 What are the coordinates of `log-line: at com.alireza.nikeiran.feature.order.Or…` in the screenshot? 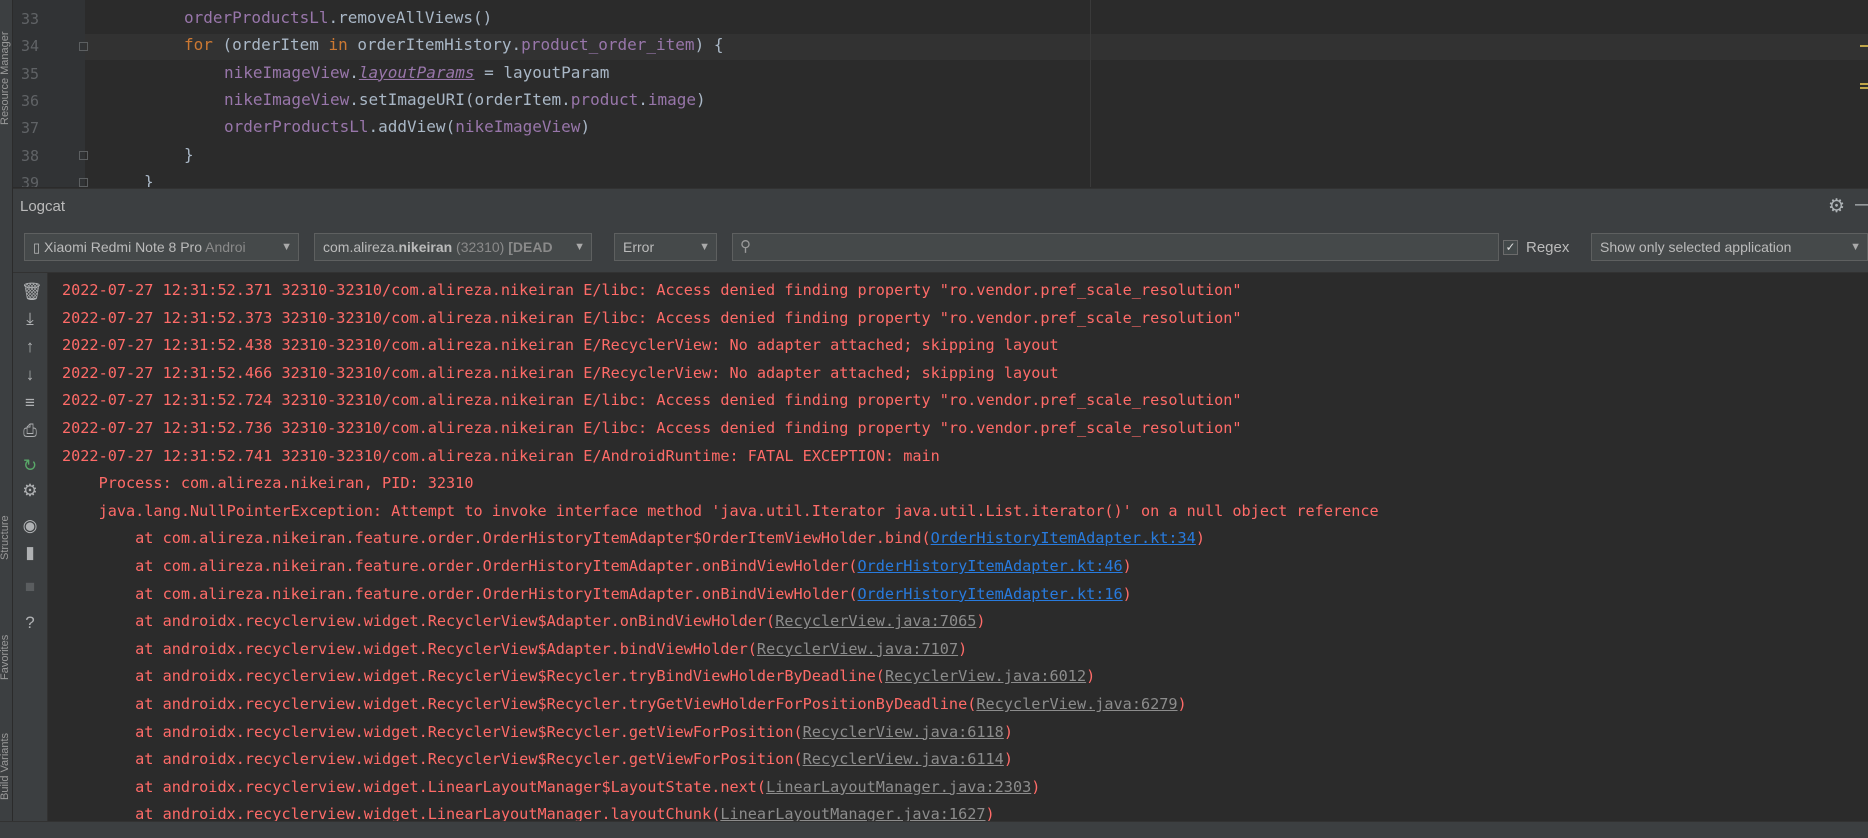 It's located at (633, 538).